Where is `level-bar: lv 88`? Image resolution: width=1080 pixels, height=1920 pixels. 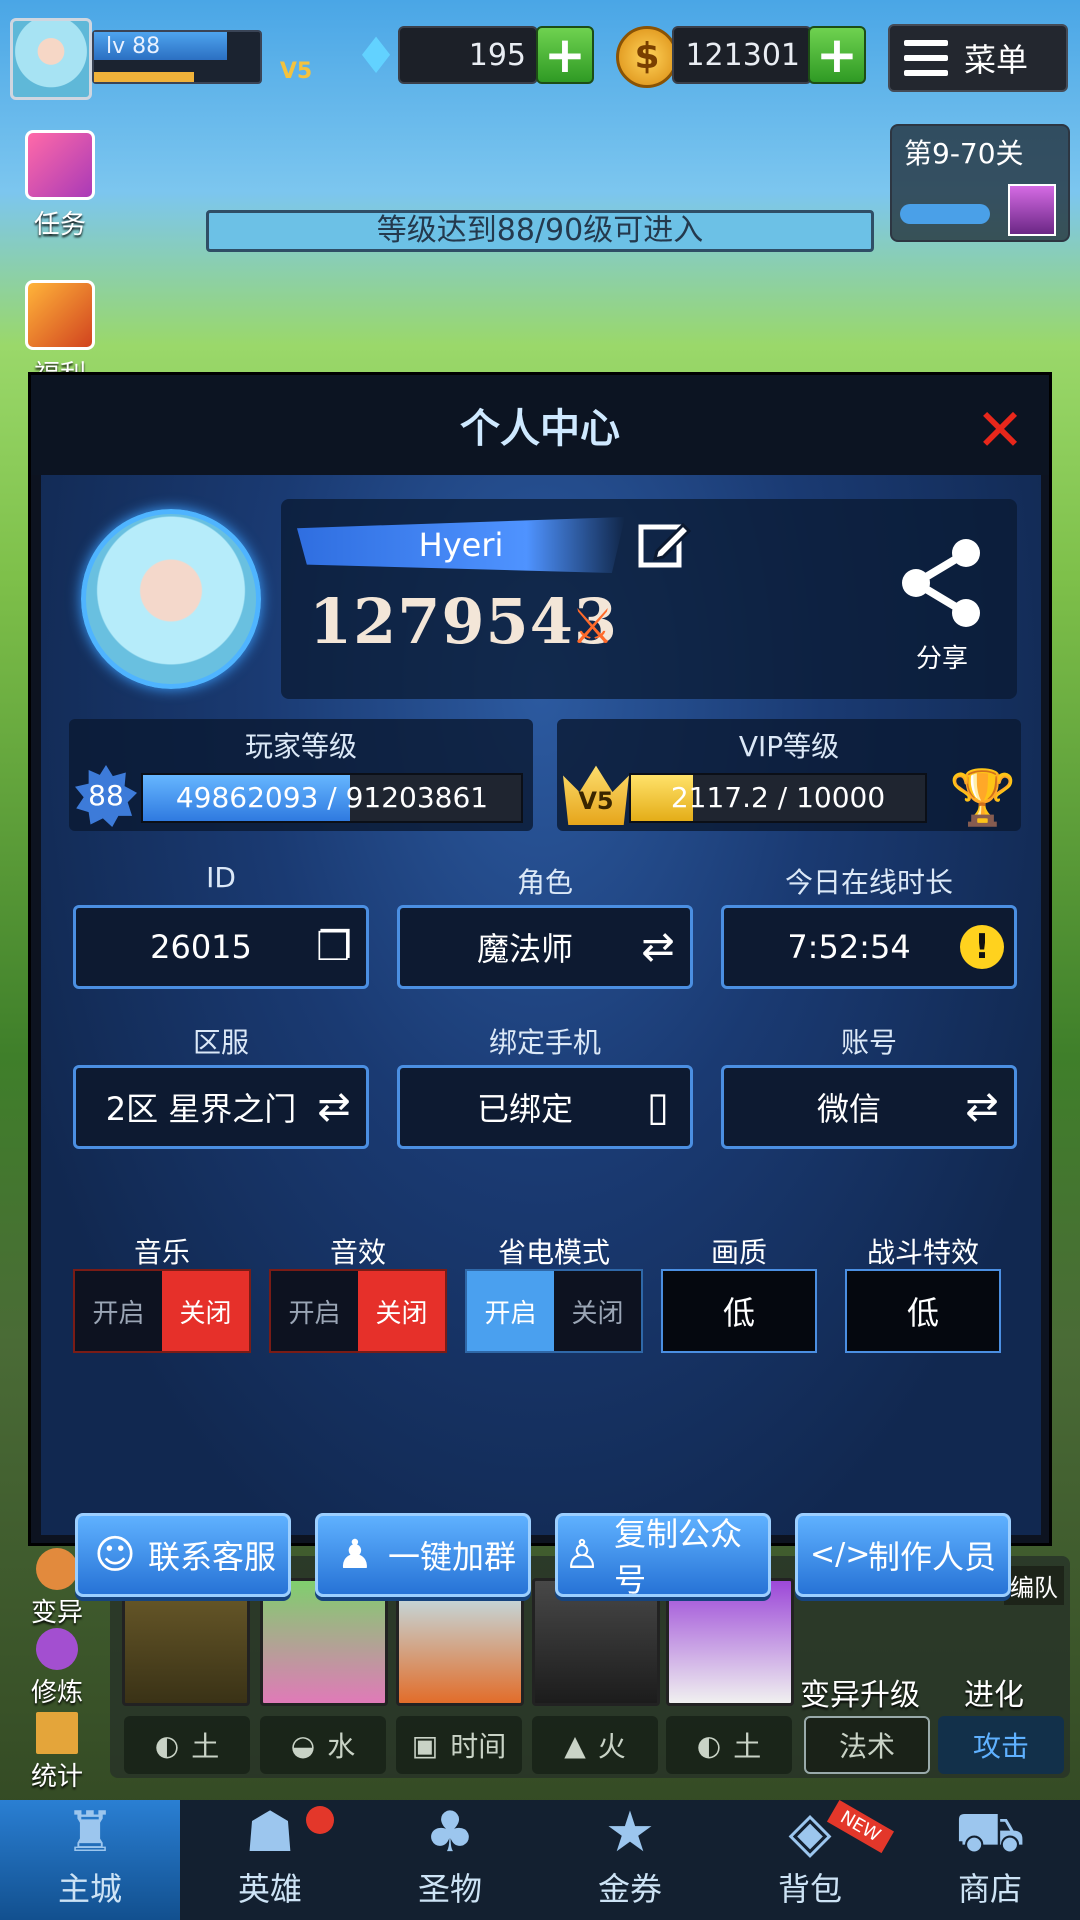 level-bar: lv 88 is located at coordinates (177, 57).